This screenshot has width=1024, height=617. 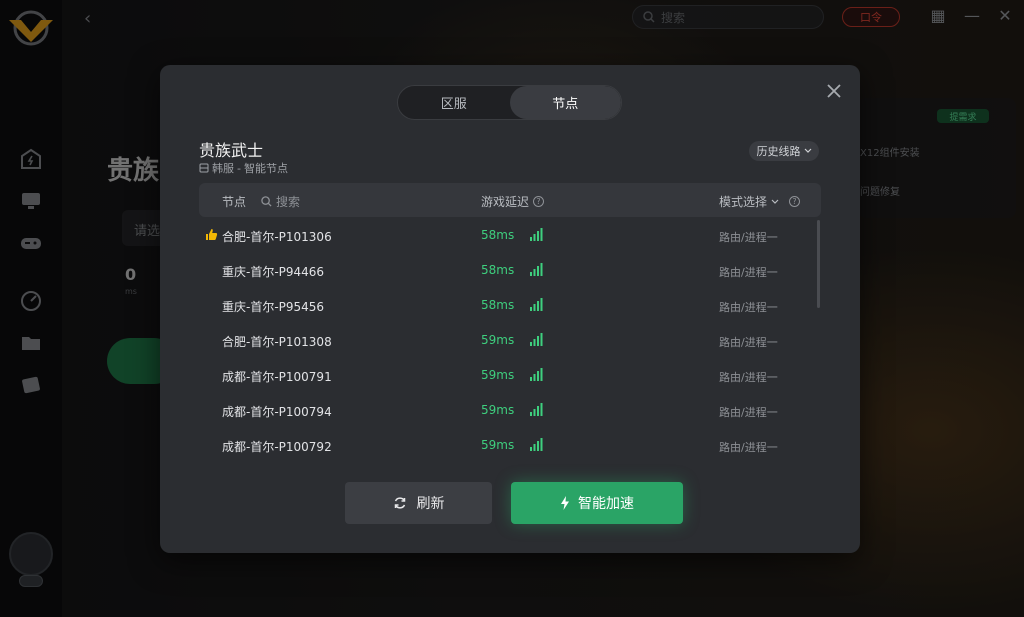 I want to click on node-row: 合肥-首尔-P101308 59ms 路由/进程一, so click(x=510, y=340).